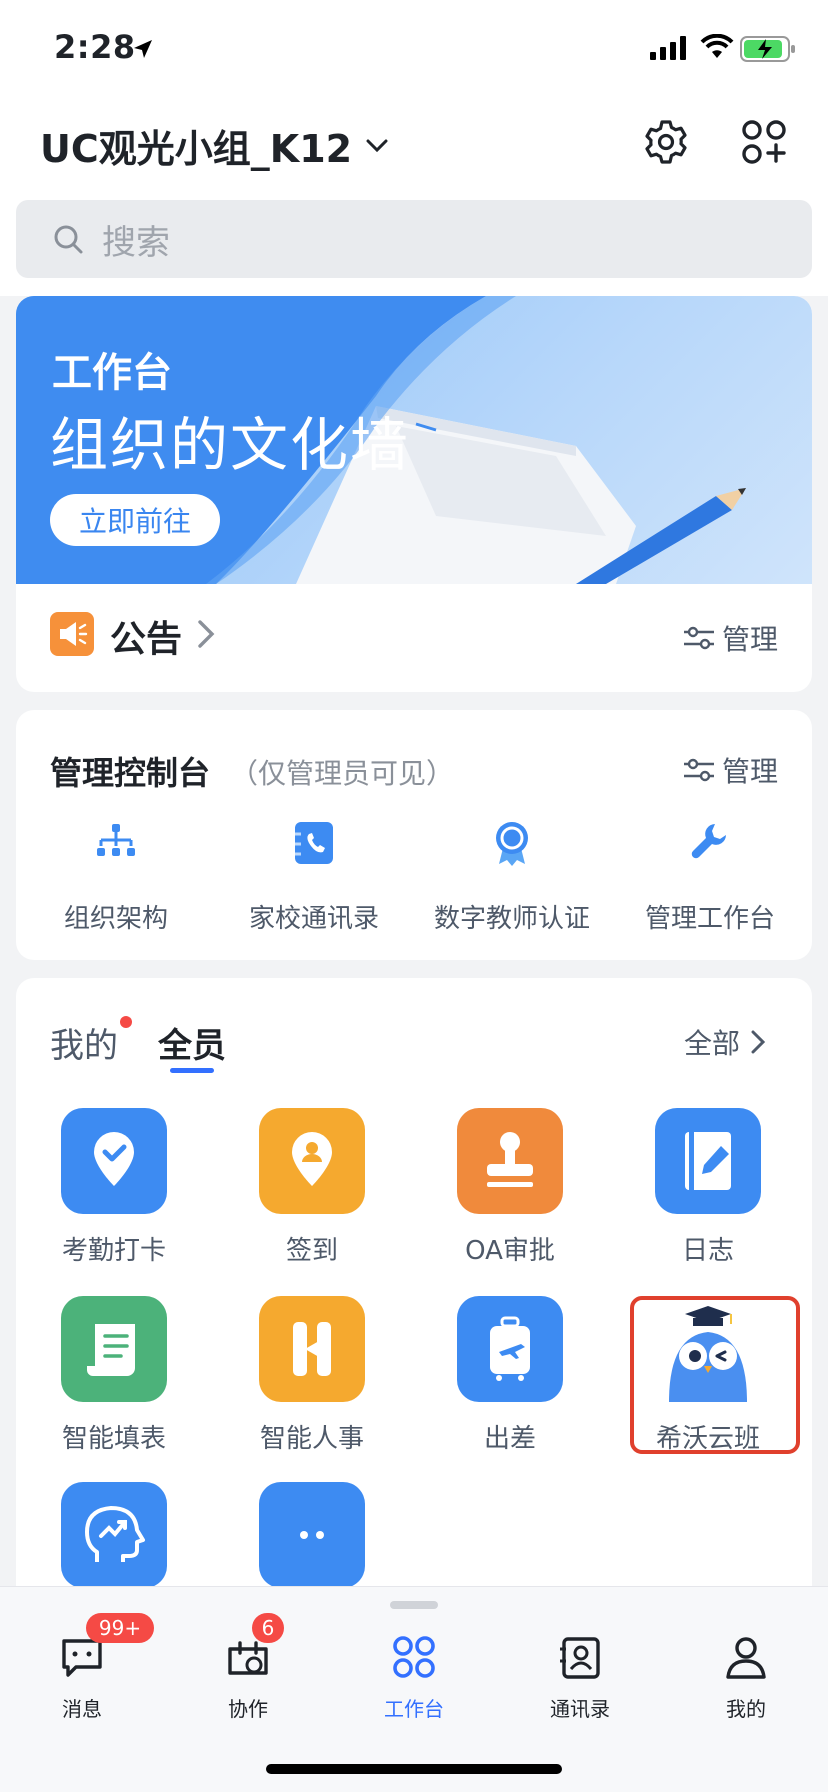  Describe the element at coordinates (580, 1709) in the screenshot. I see `tab-label: 通讯录` at that location.